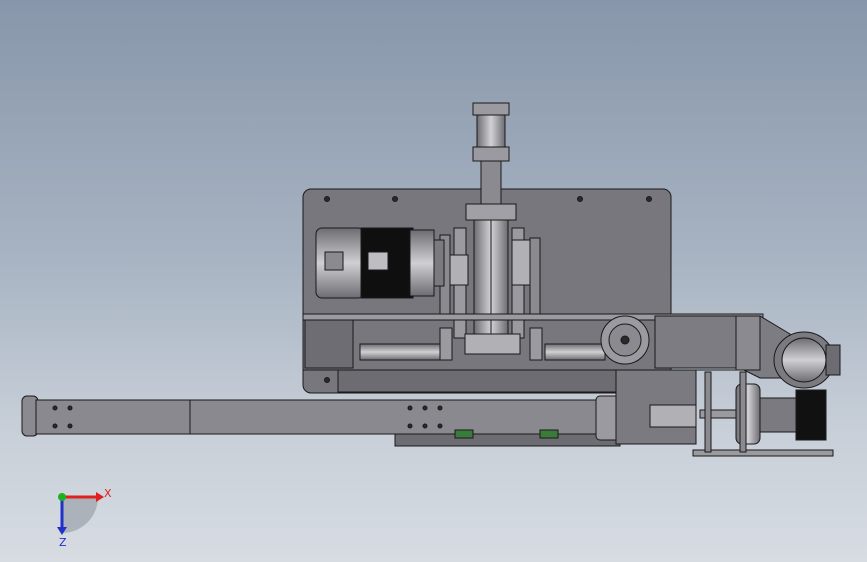  I want to click on y-axis-dot, so click(62, 497).